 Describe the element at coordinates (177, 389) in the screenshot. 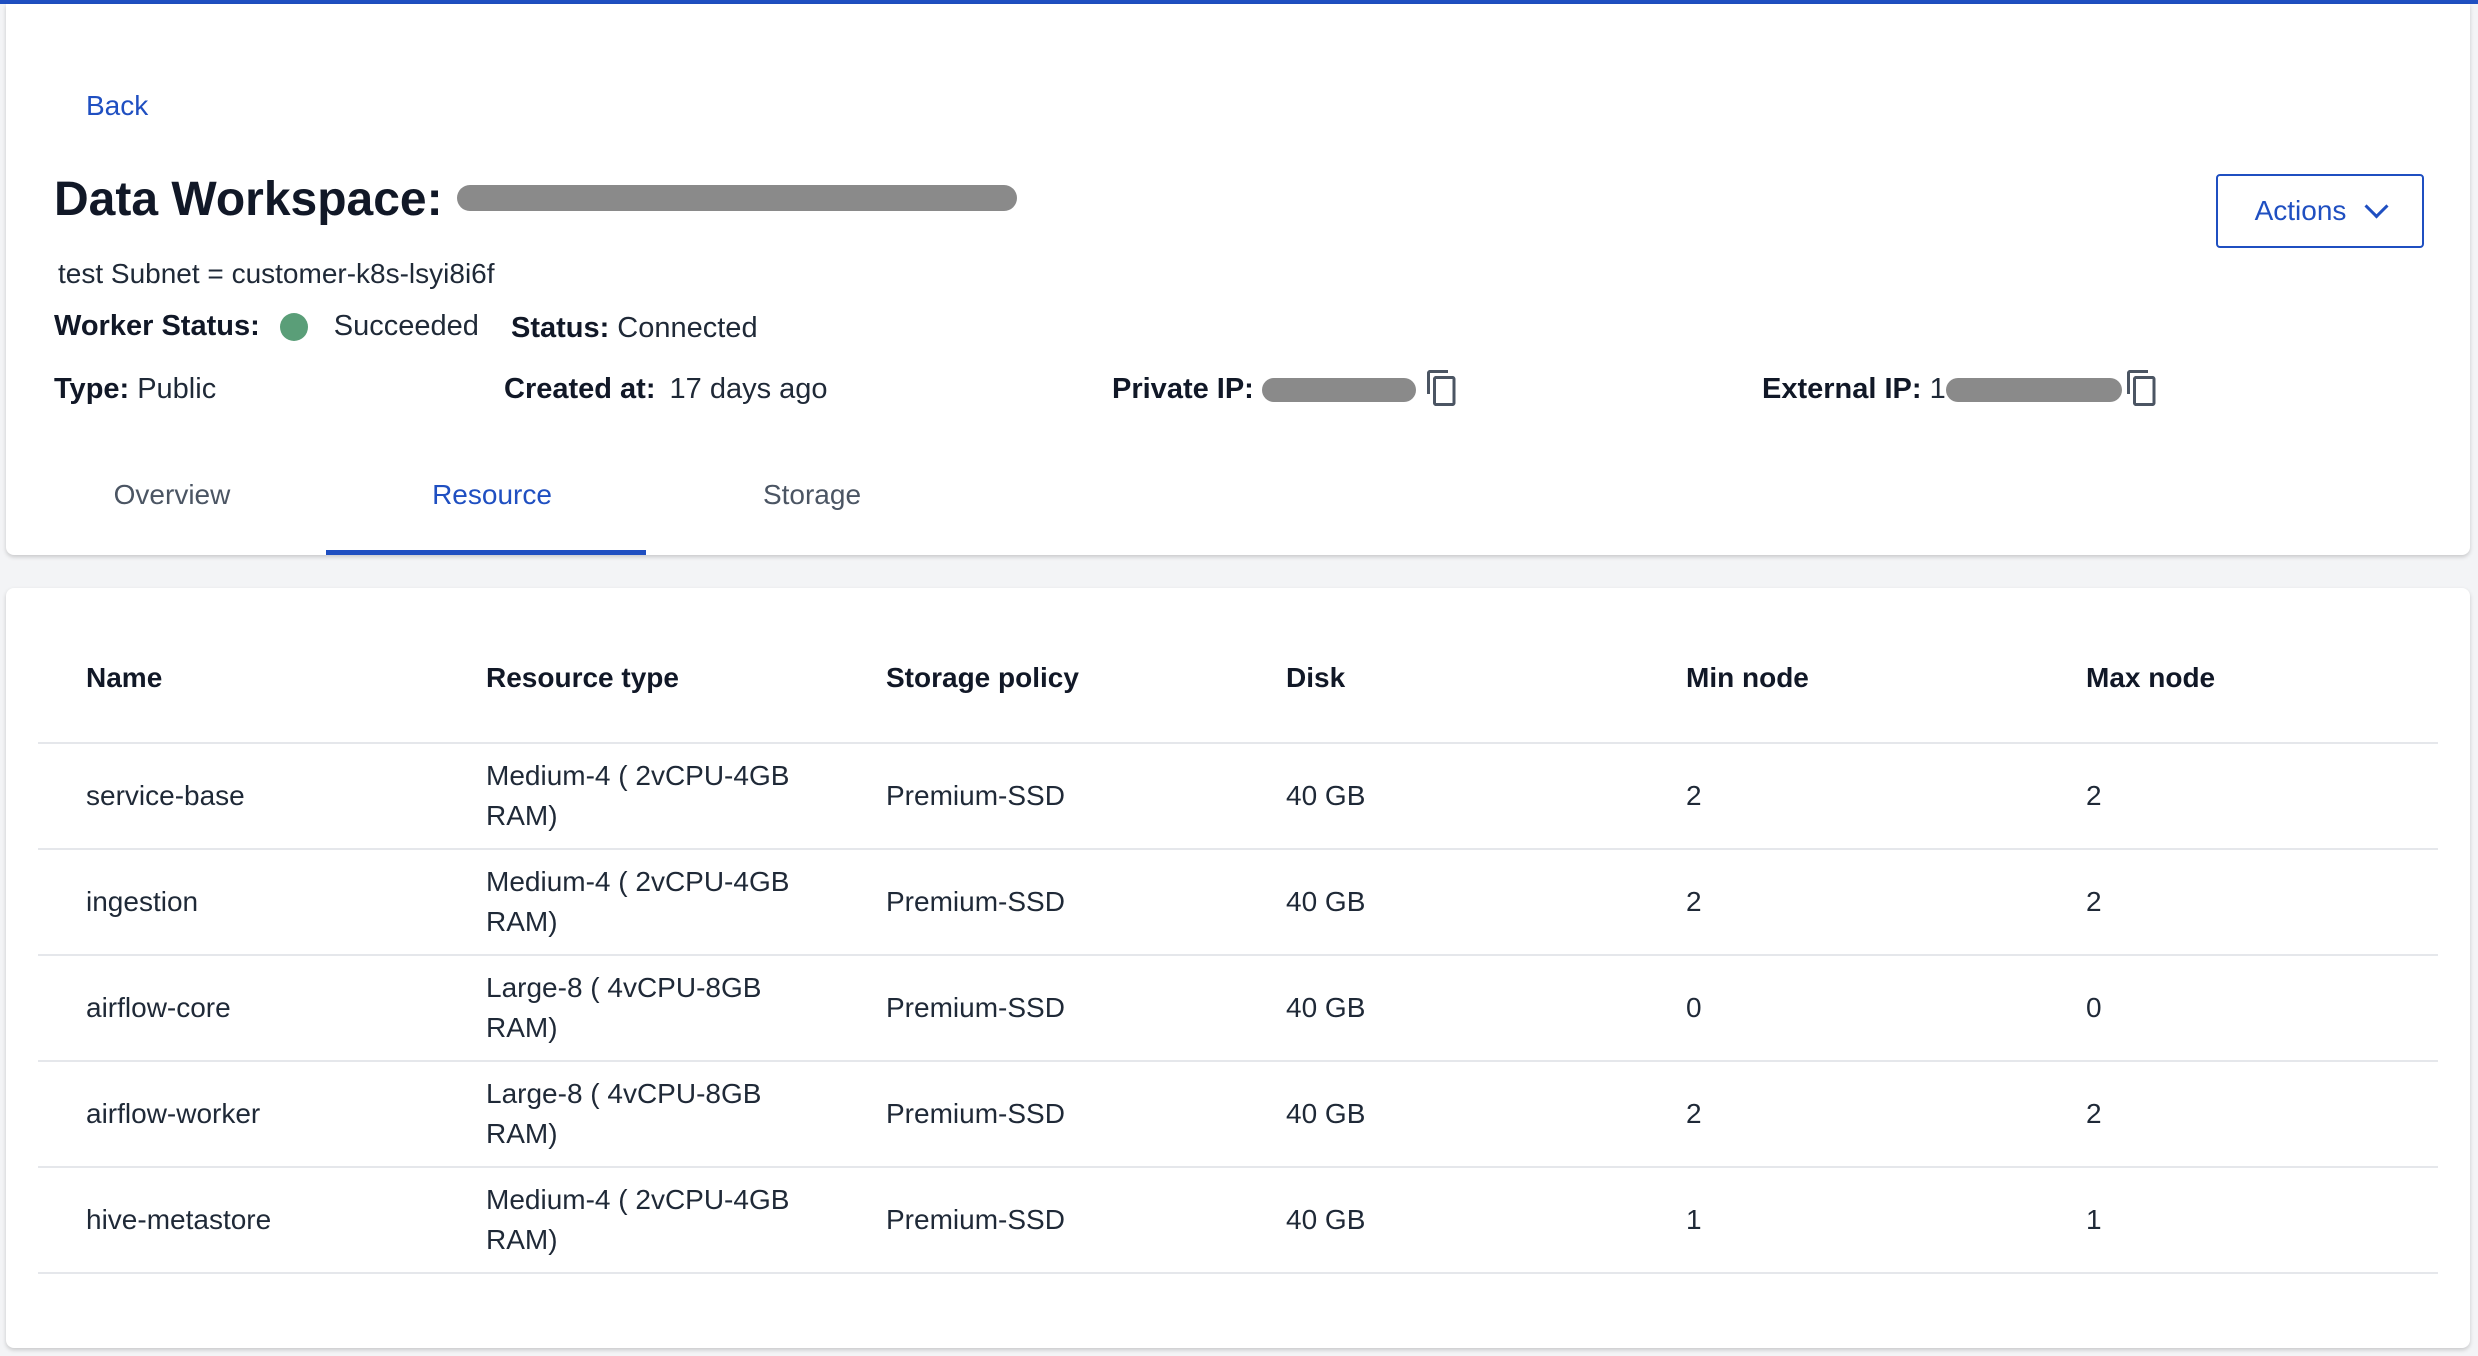

I see `type-value: Public` at that location.